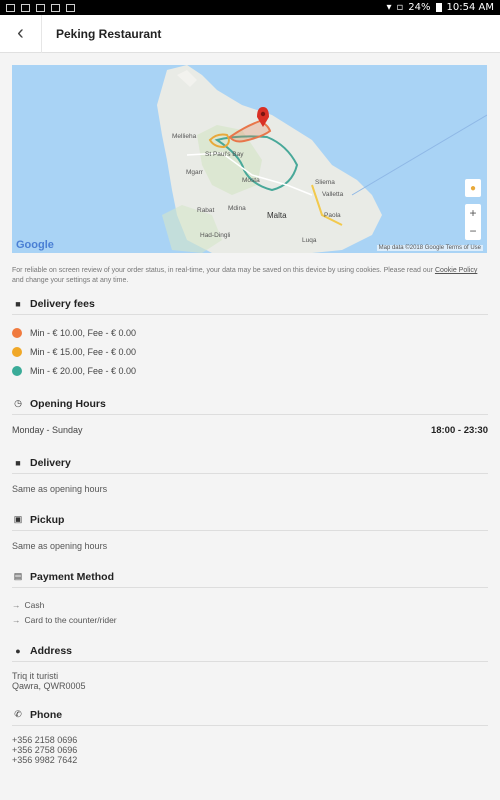  What do you see at coordinates (250, 760) in the screenshot?
I see `phone-number: +356 9982 7642` at bounding box center [250, 760].